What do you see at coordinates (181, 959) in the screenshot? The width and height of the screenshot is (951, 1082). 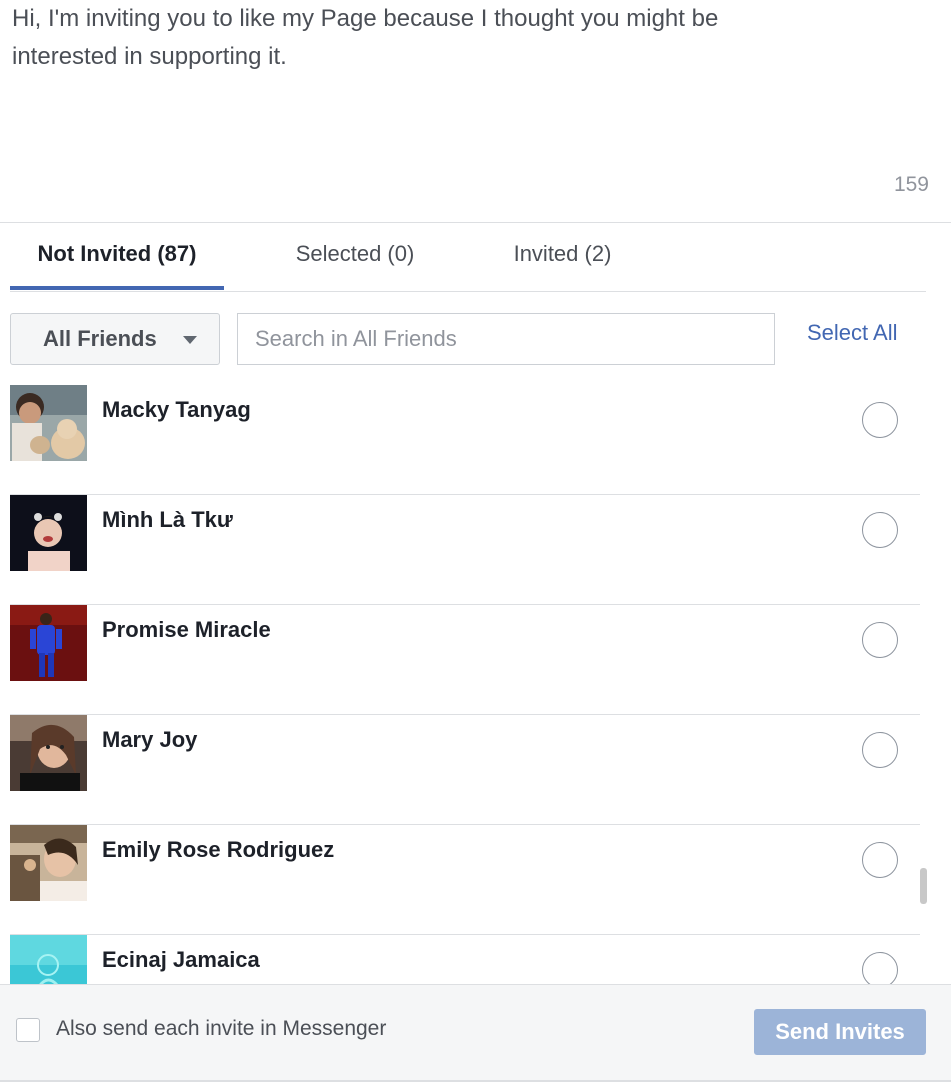 I see `friend-name: Ecinaj Jamaica` at bounding box center [181, 959].